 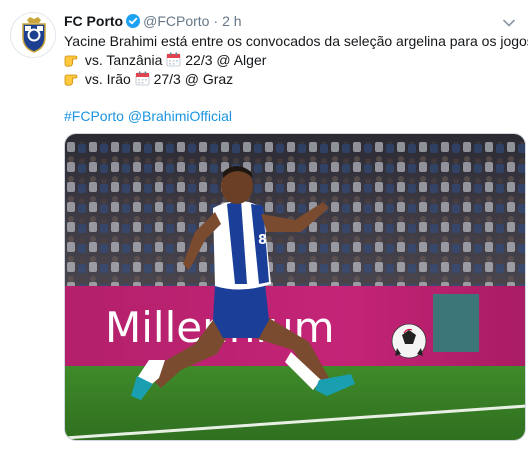 I want to click on text-gap, so click(x=292, y=98).